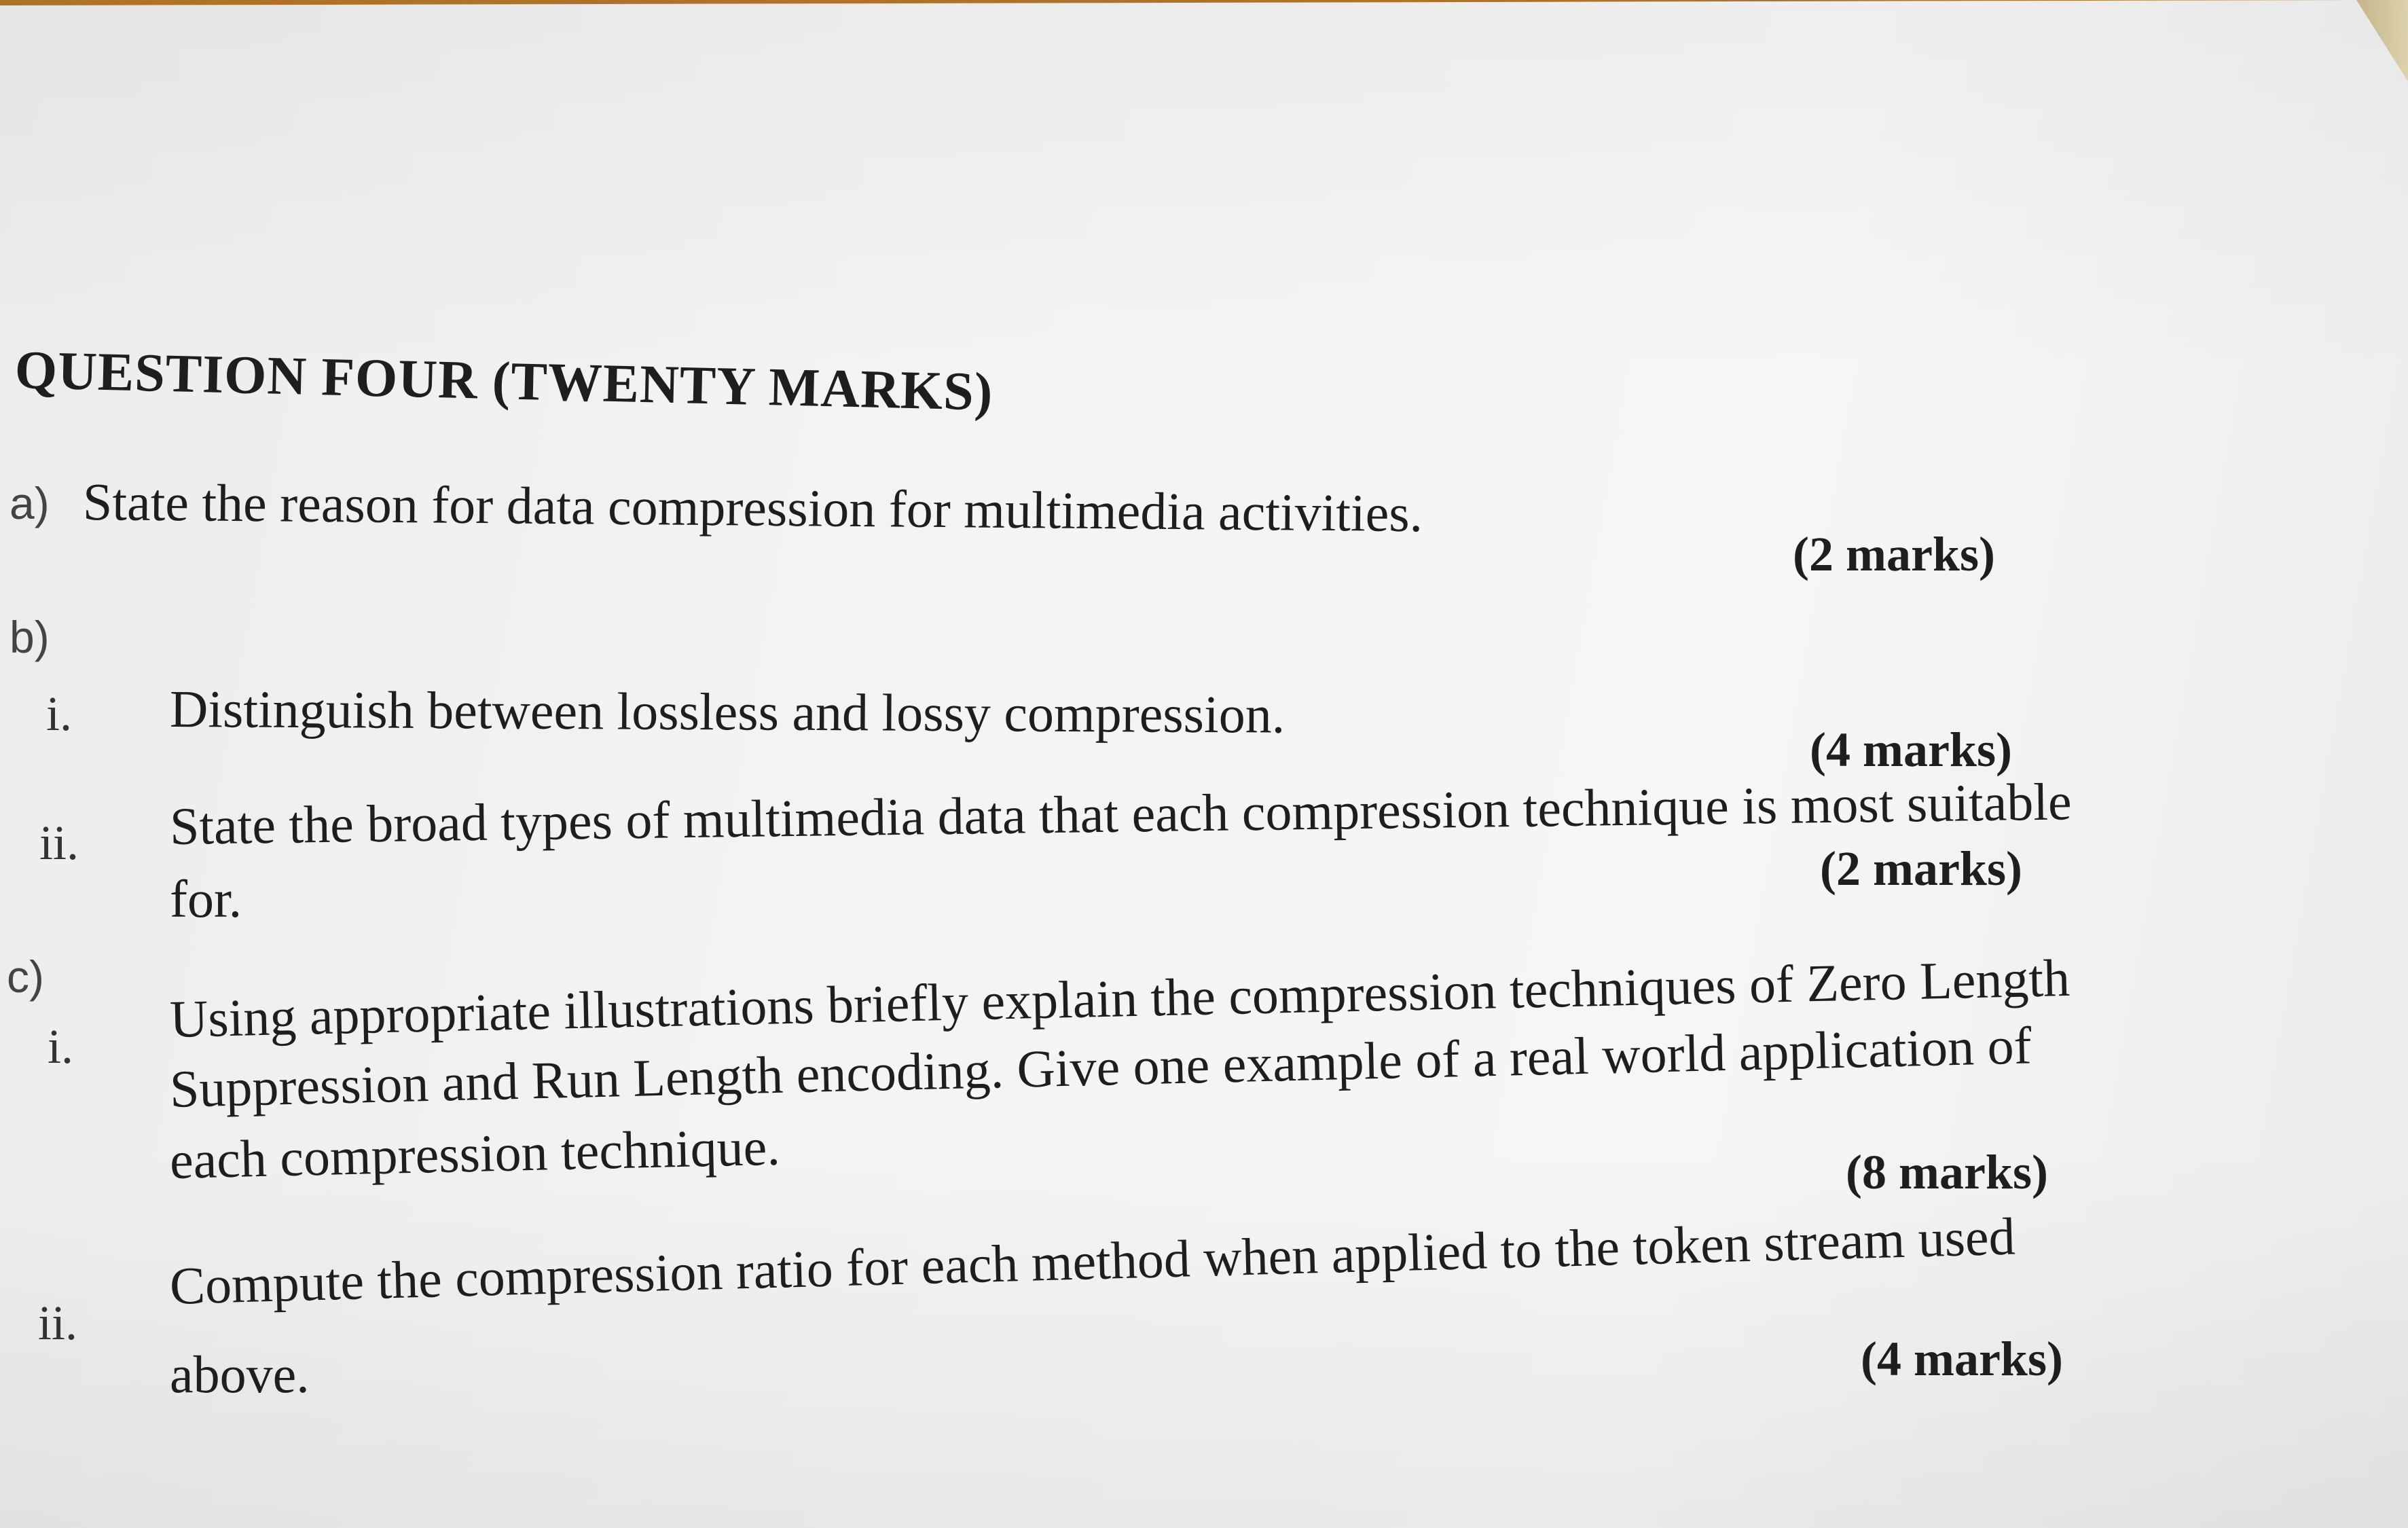 This screenshot has width=2408, height=1528. Describe the element at coordinates (1911, 750) in the screenshot. I see `part-b-i-marks: (4 marks)` at that location.